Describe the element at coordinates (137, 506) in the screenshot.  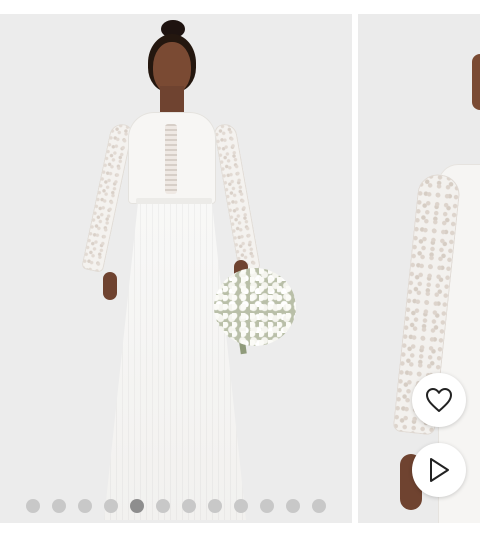
I see `pagination-dot-active` at that location.